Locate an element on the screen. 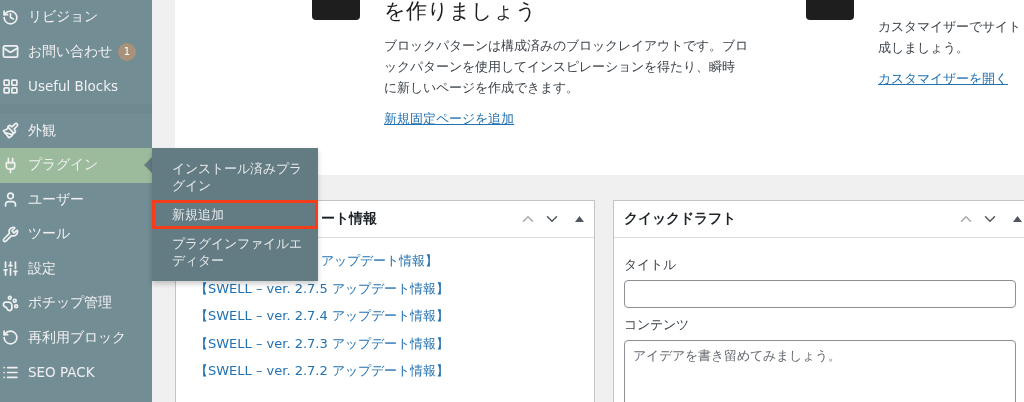  count-badge: 1 is located at coordinates (127, 51).